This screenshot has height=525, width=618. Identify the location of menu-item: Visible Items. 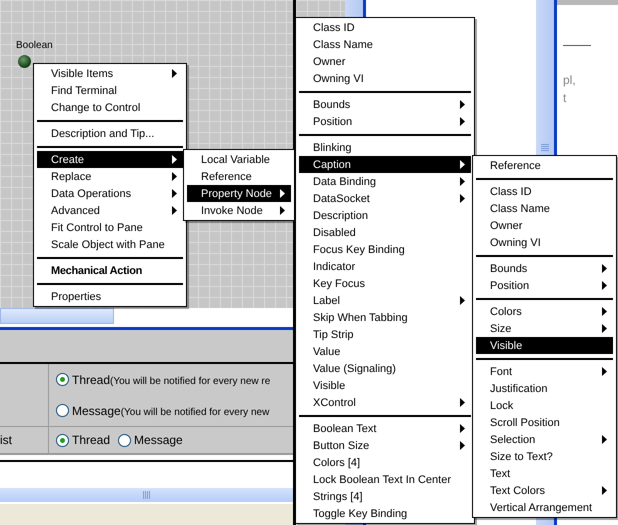
(110, 73).